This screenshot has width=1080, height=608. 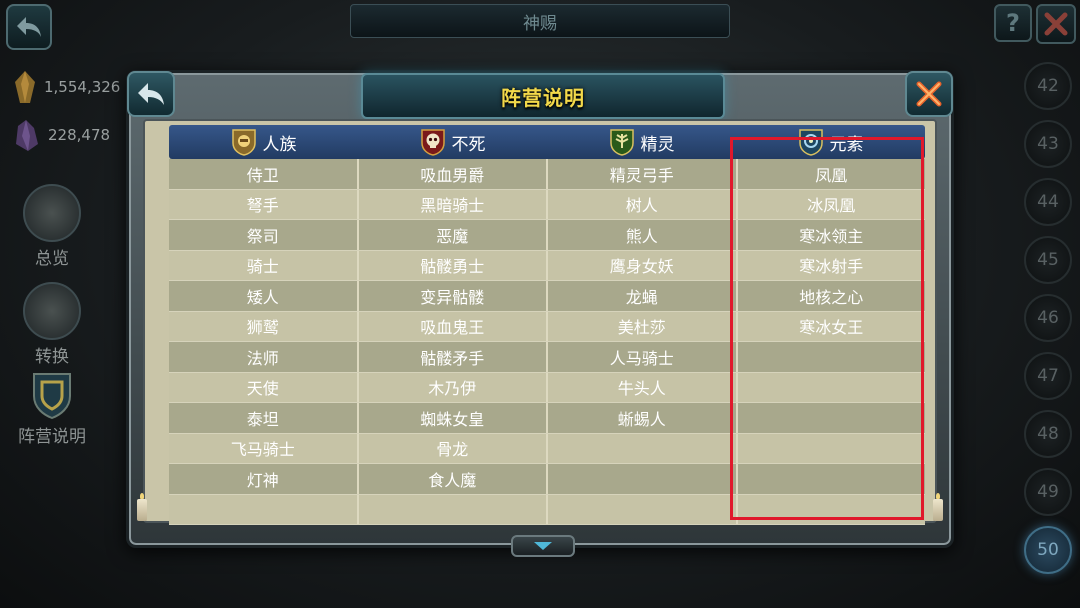 I want to click on table-cell: 鹰身女妖, so click(x=643, y=265).